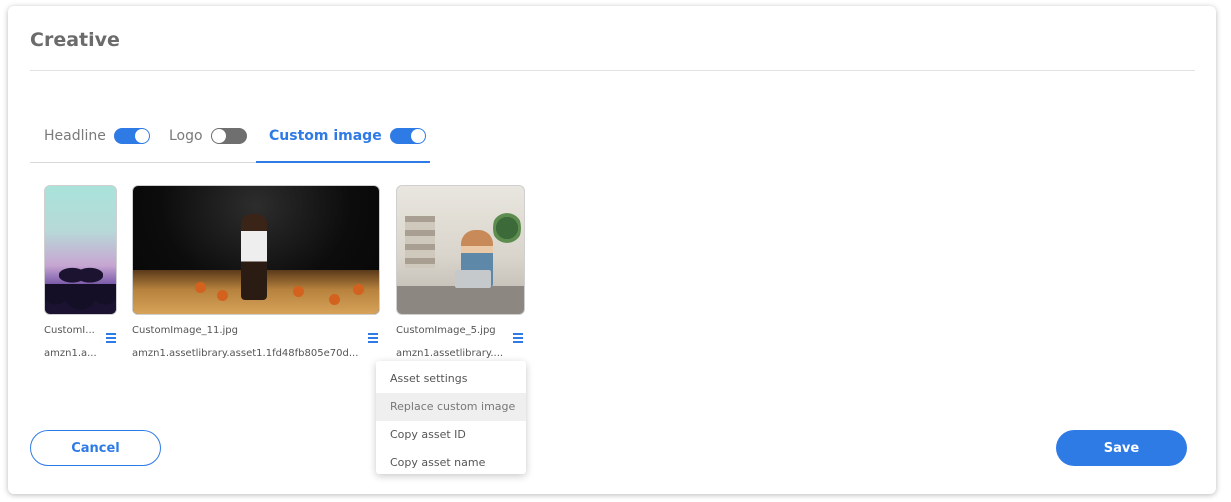  I want to click on tab-custom-image-label: Custom image, so click(325, 136).